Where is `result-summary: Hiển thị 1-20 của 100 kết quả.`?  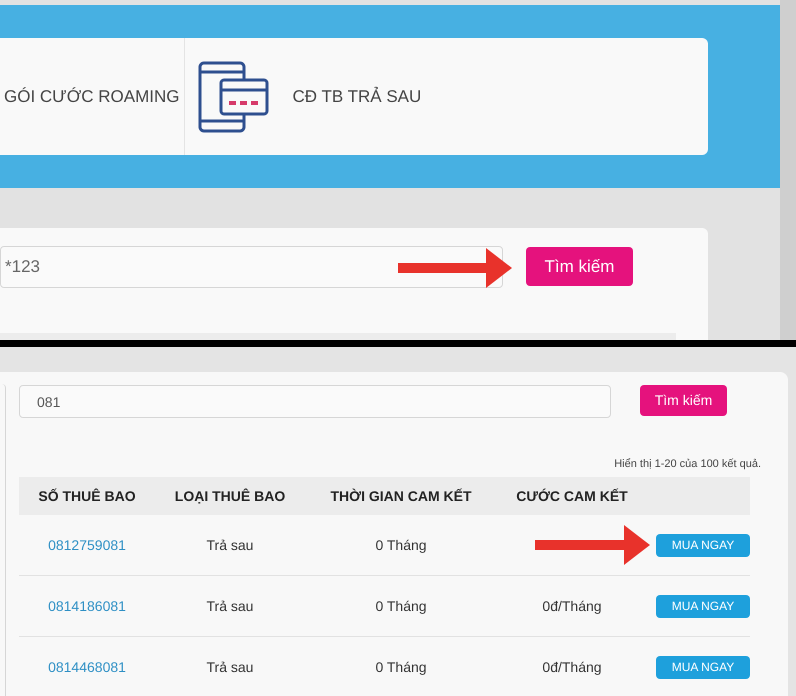
result-summary: Hiển thị 1-20 của 100 kết quả. is located at coordinates (687, 464).